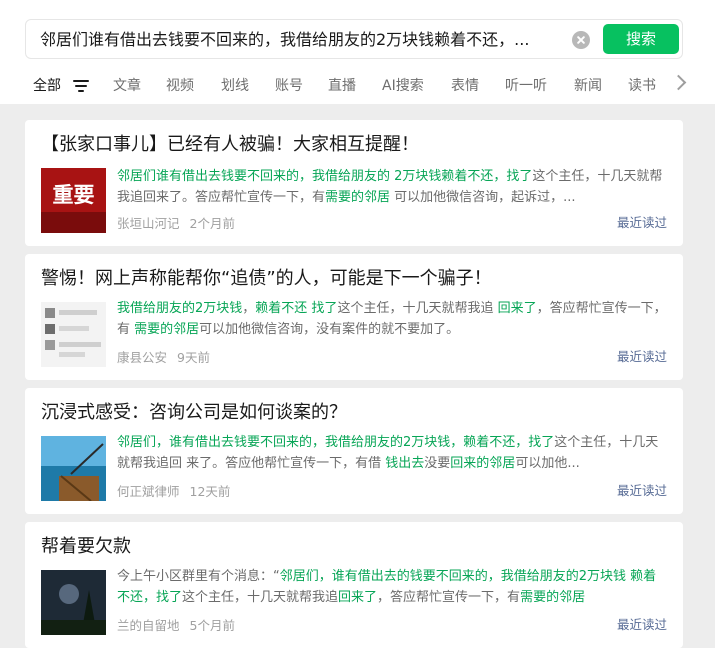 The image size is (715, 648). What do you see at coordinates (581, 40) in the screenshot?
I see `clear-icon` at bounding box center [581, 40].